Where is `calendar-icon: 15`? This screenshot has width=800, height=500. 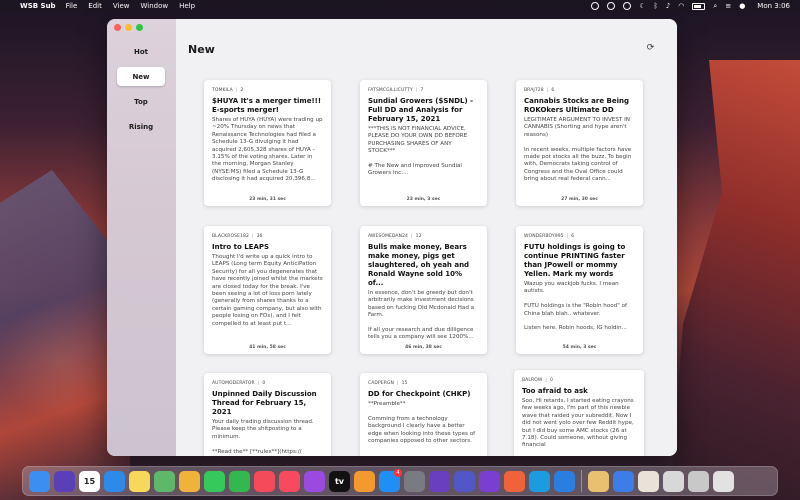 calendar-icon: 15 is located at coordinates (89, 481).